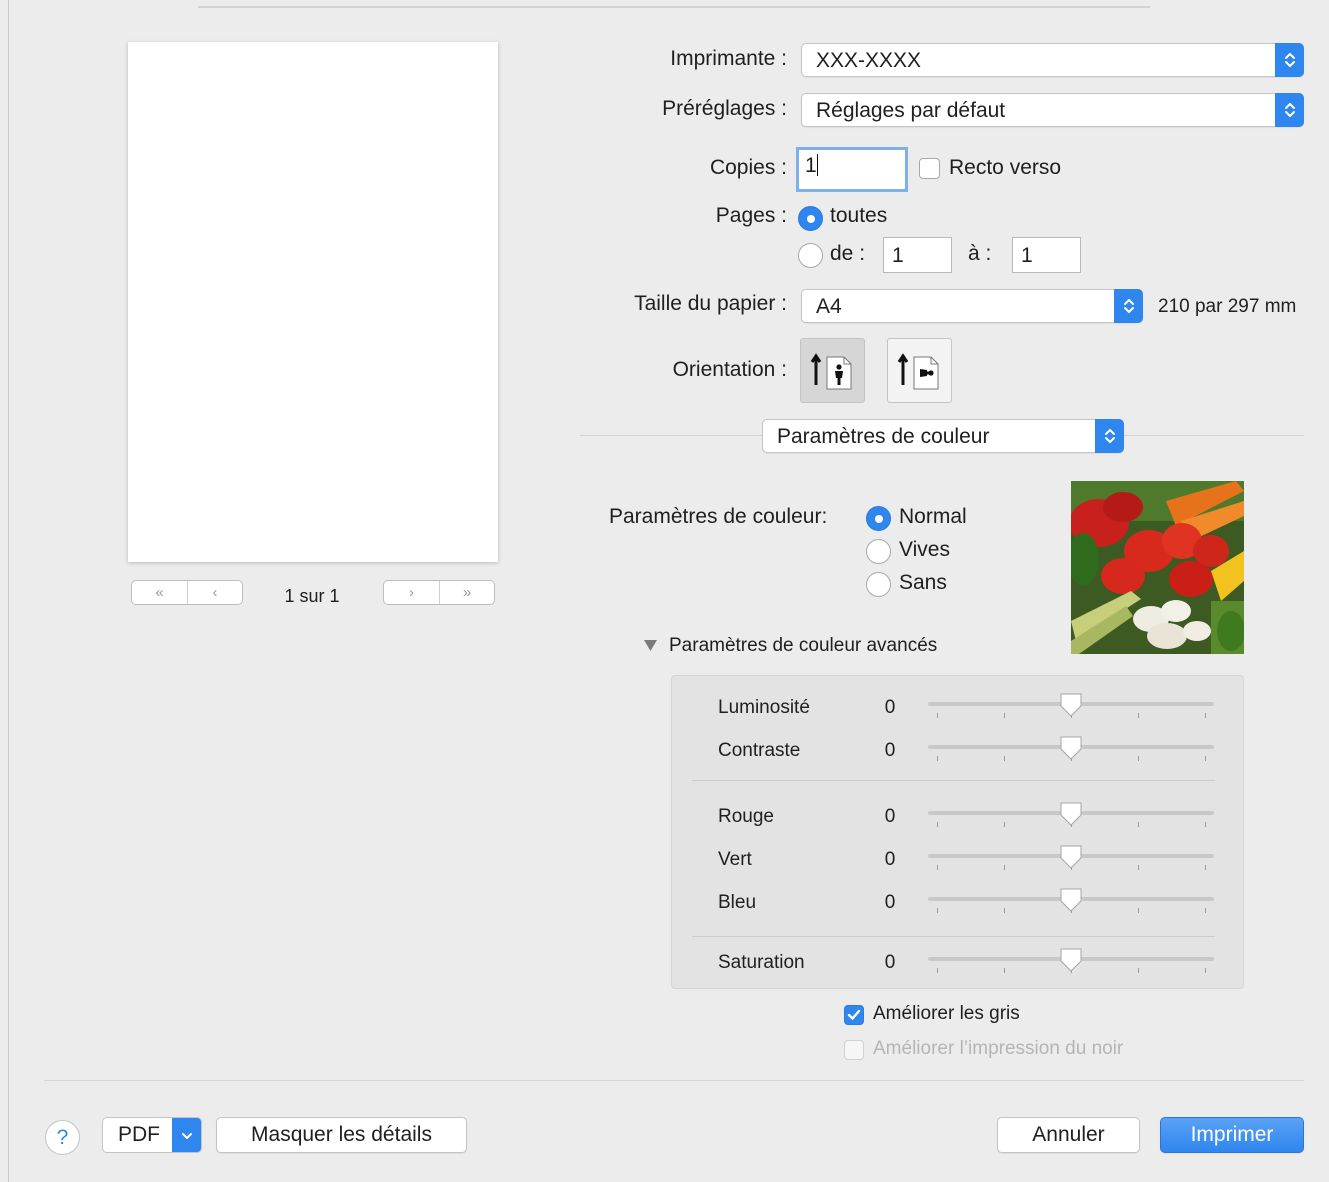 The height and width of the screenshot is (1182, 1329). I want to click on duplex-checkbox, so click(929, 168).